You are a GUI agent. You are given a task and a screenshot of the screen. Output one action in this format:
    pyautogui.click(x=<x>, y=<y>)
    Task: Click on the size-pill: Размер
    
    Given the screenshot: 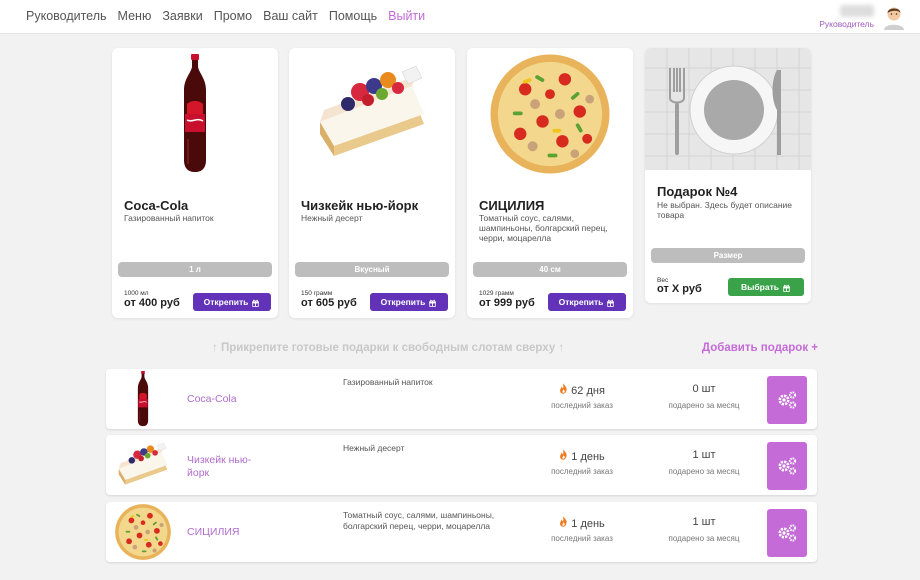 What is the action you would take?
    pyautogui.click(x=728, y=255)
    